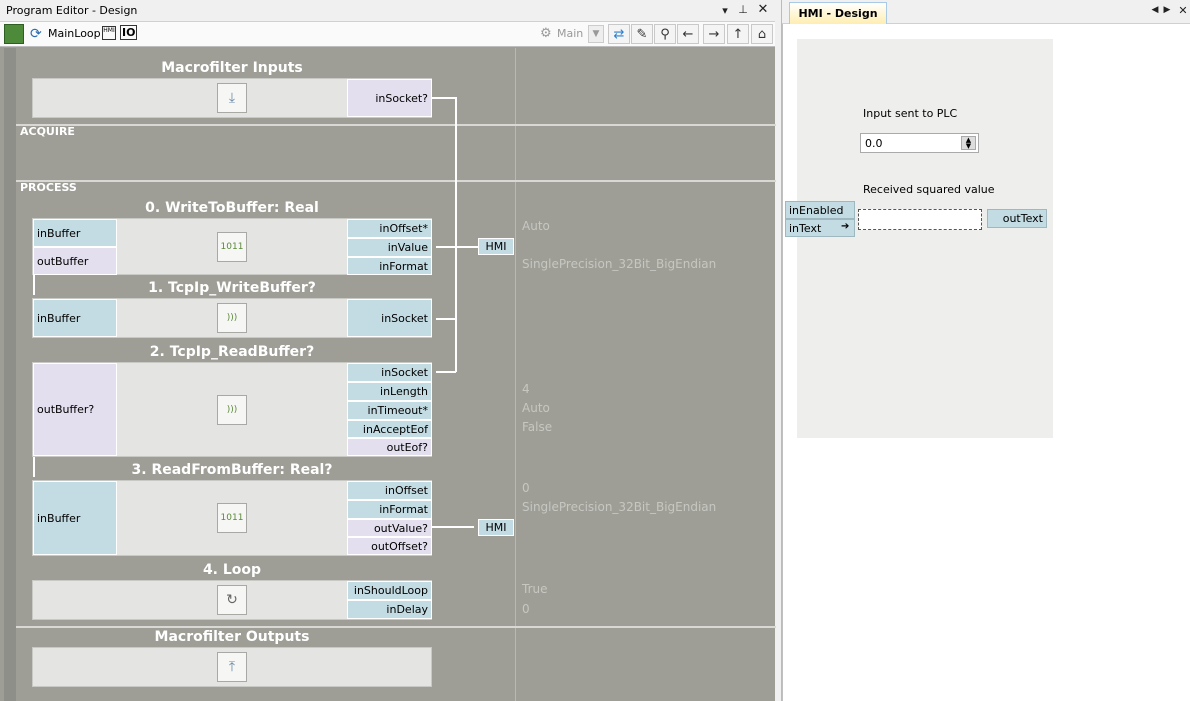 The width and height of the screenshot is (1190, 701). Describe the element at coordinates (778, 350) in the screenshot. I see `splitter` at that location.